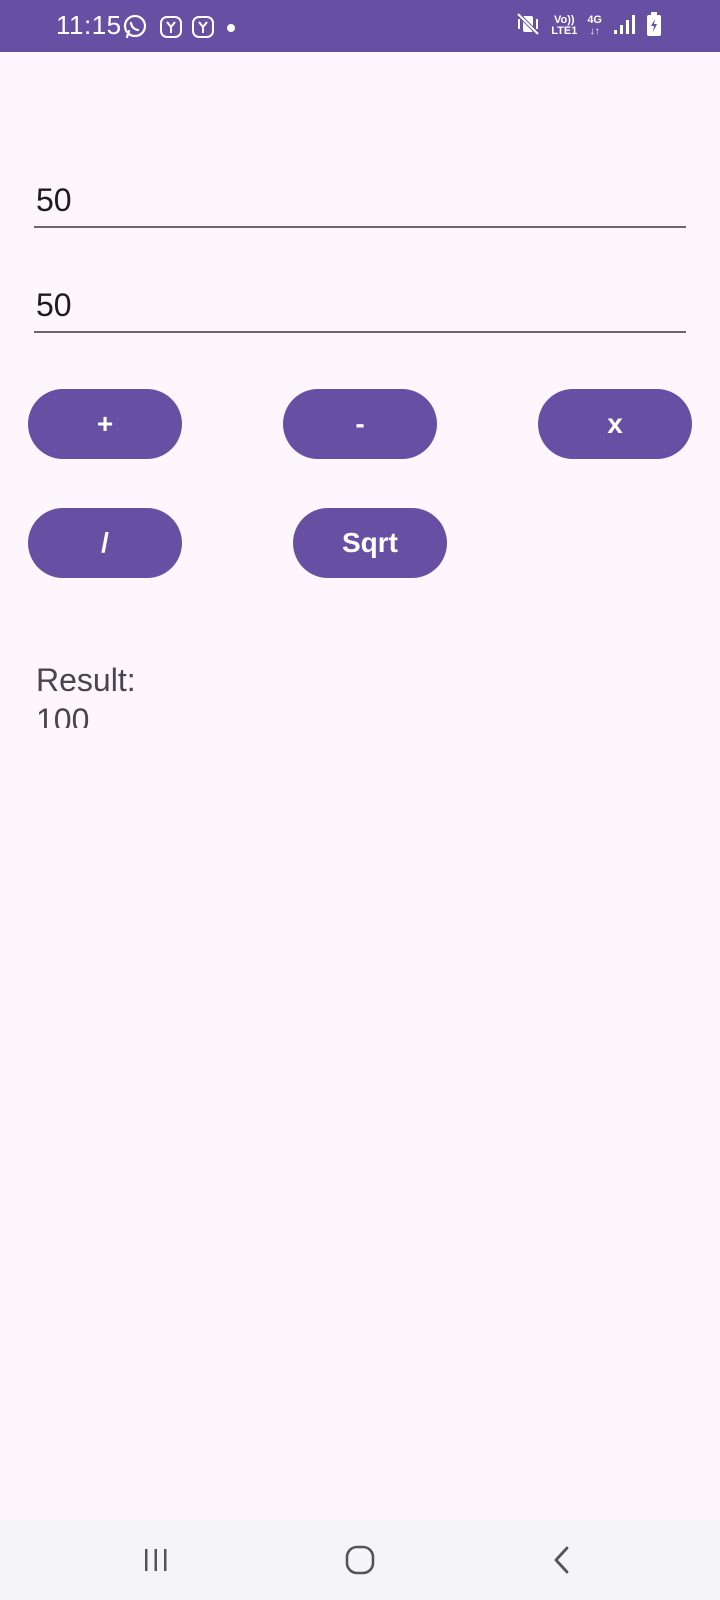  What do you see at coordinates (135, 27) in the screenshot?
I see `whatsapp-icon` at bounding box center [135, 27].